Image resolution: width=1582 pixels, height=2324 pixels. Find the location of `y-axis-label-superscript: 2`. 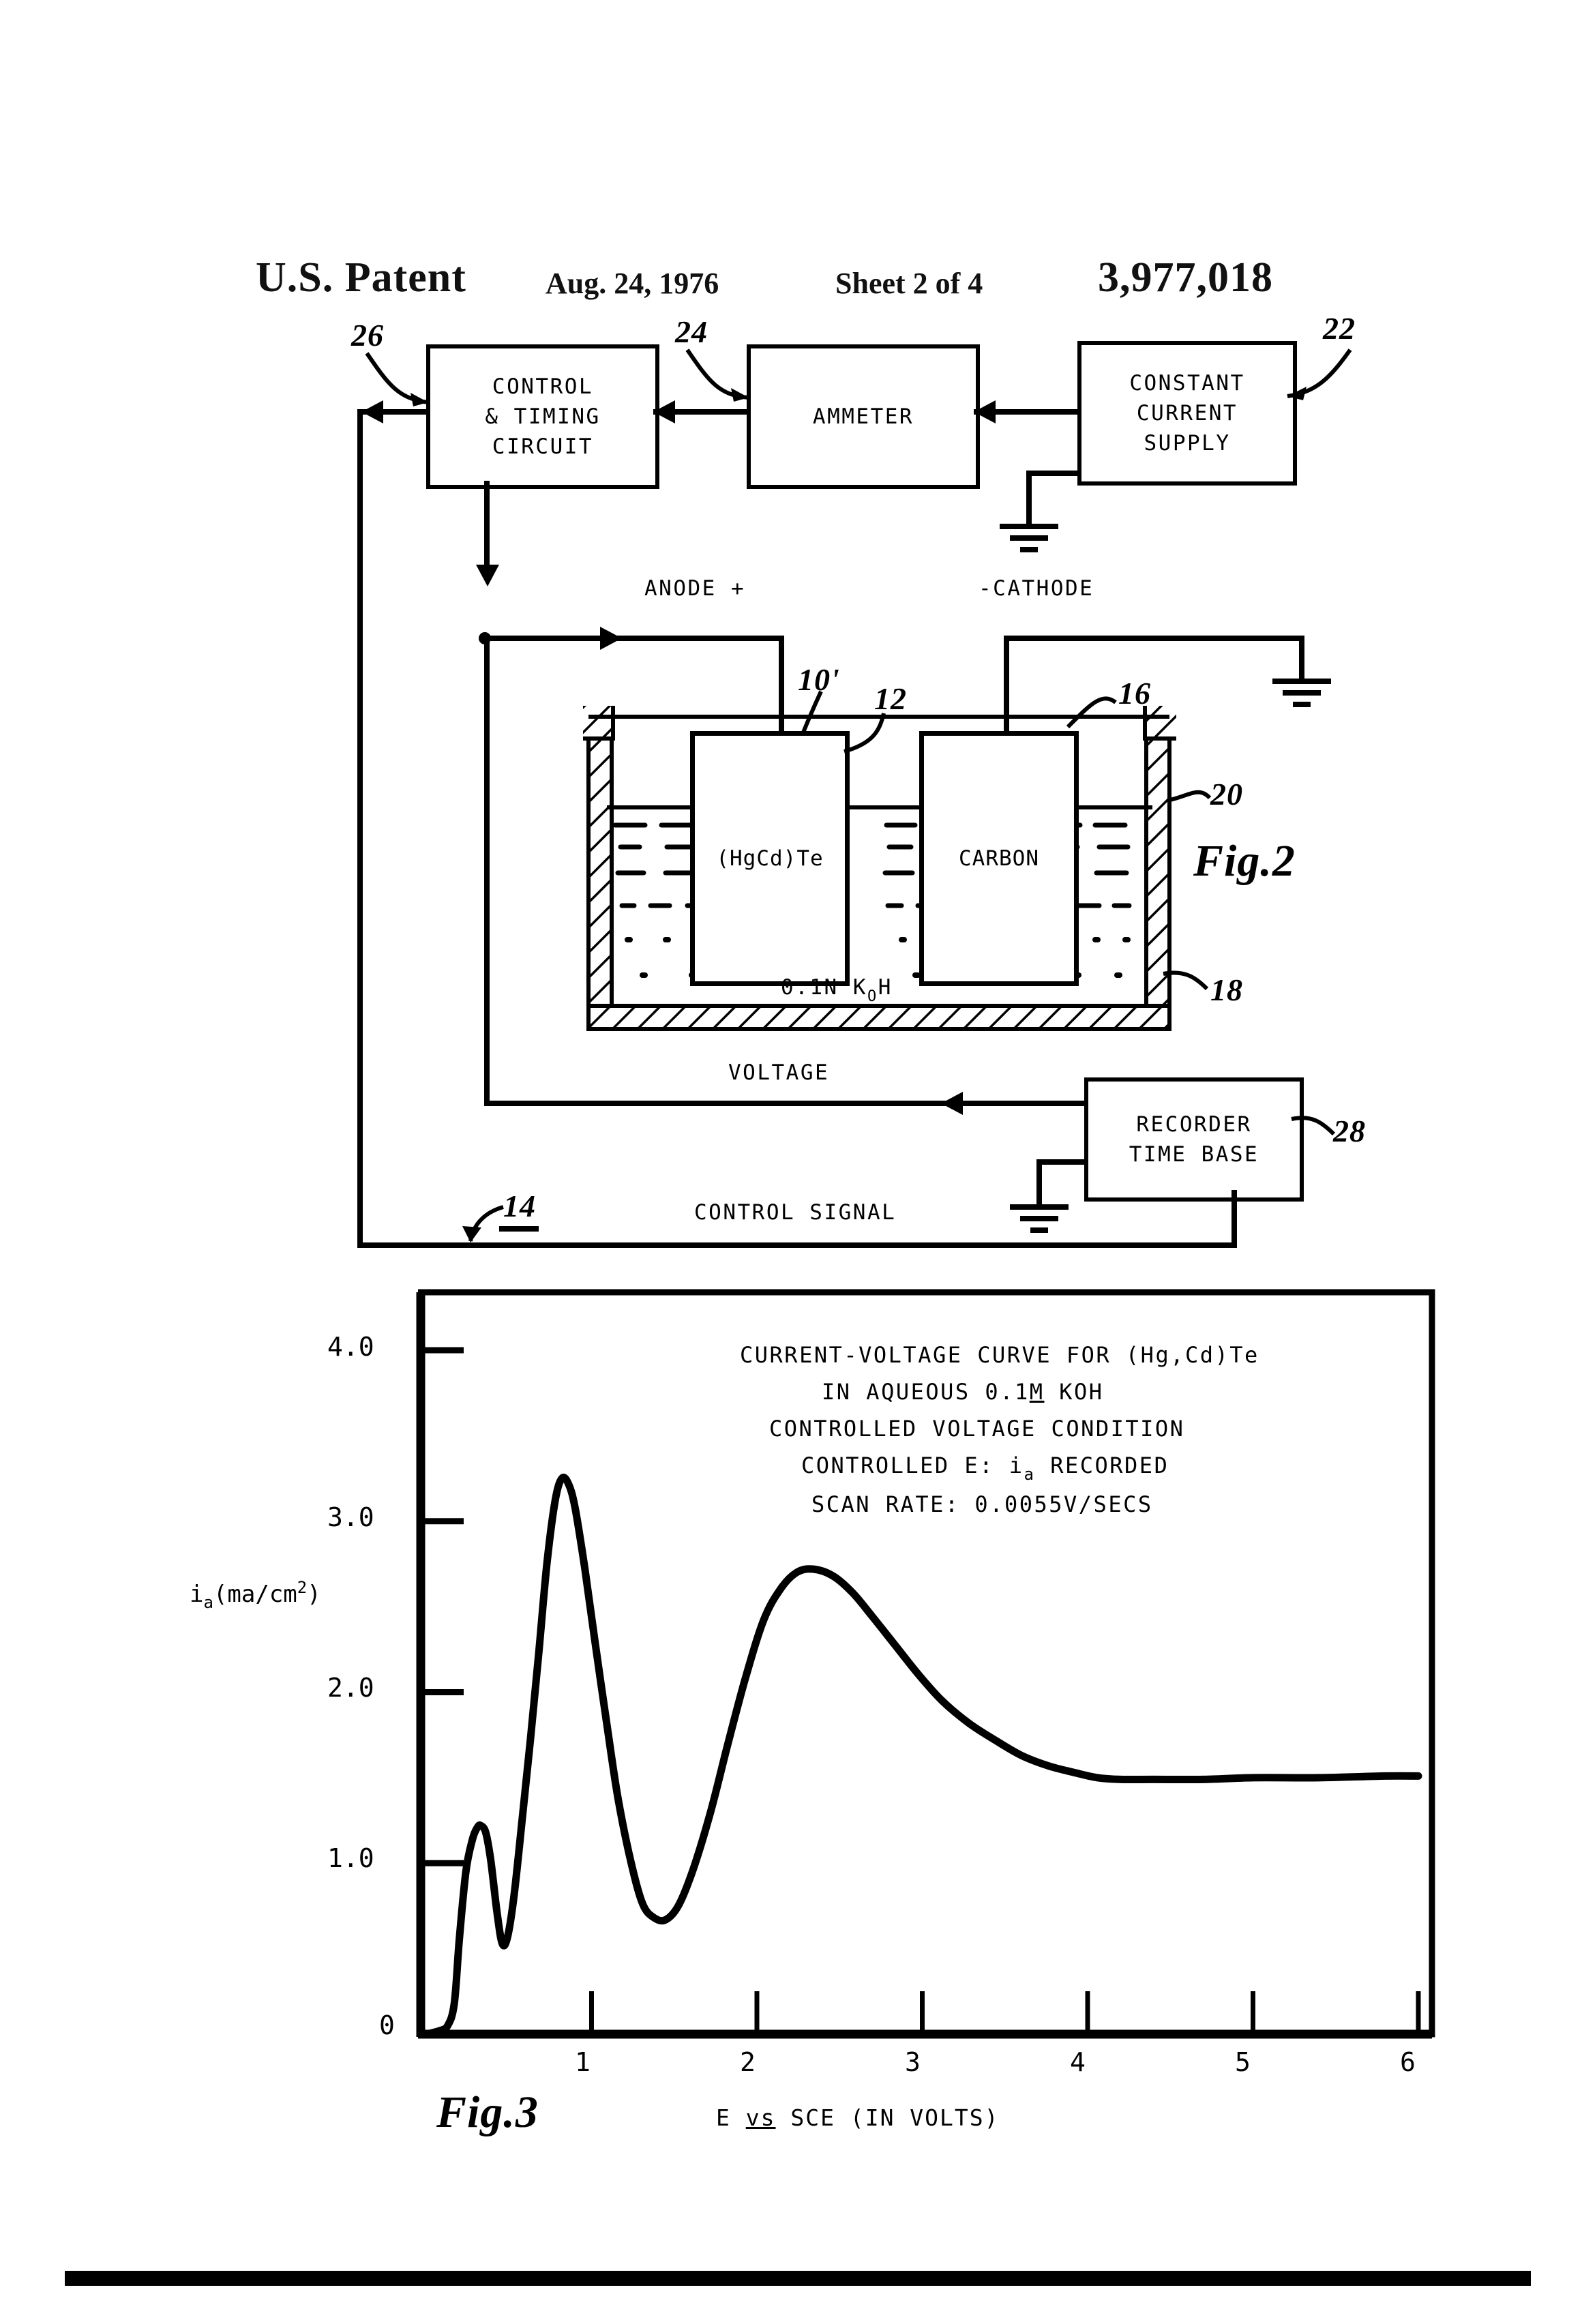

y-axis-label-superscript: 2 is located at coordinates (302, 1587).